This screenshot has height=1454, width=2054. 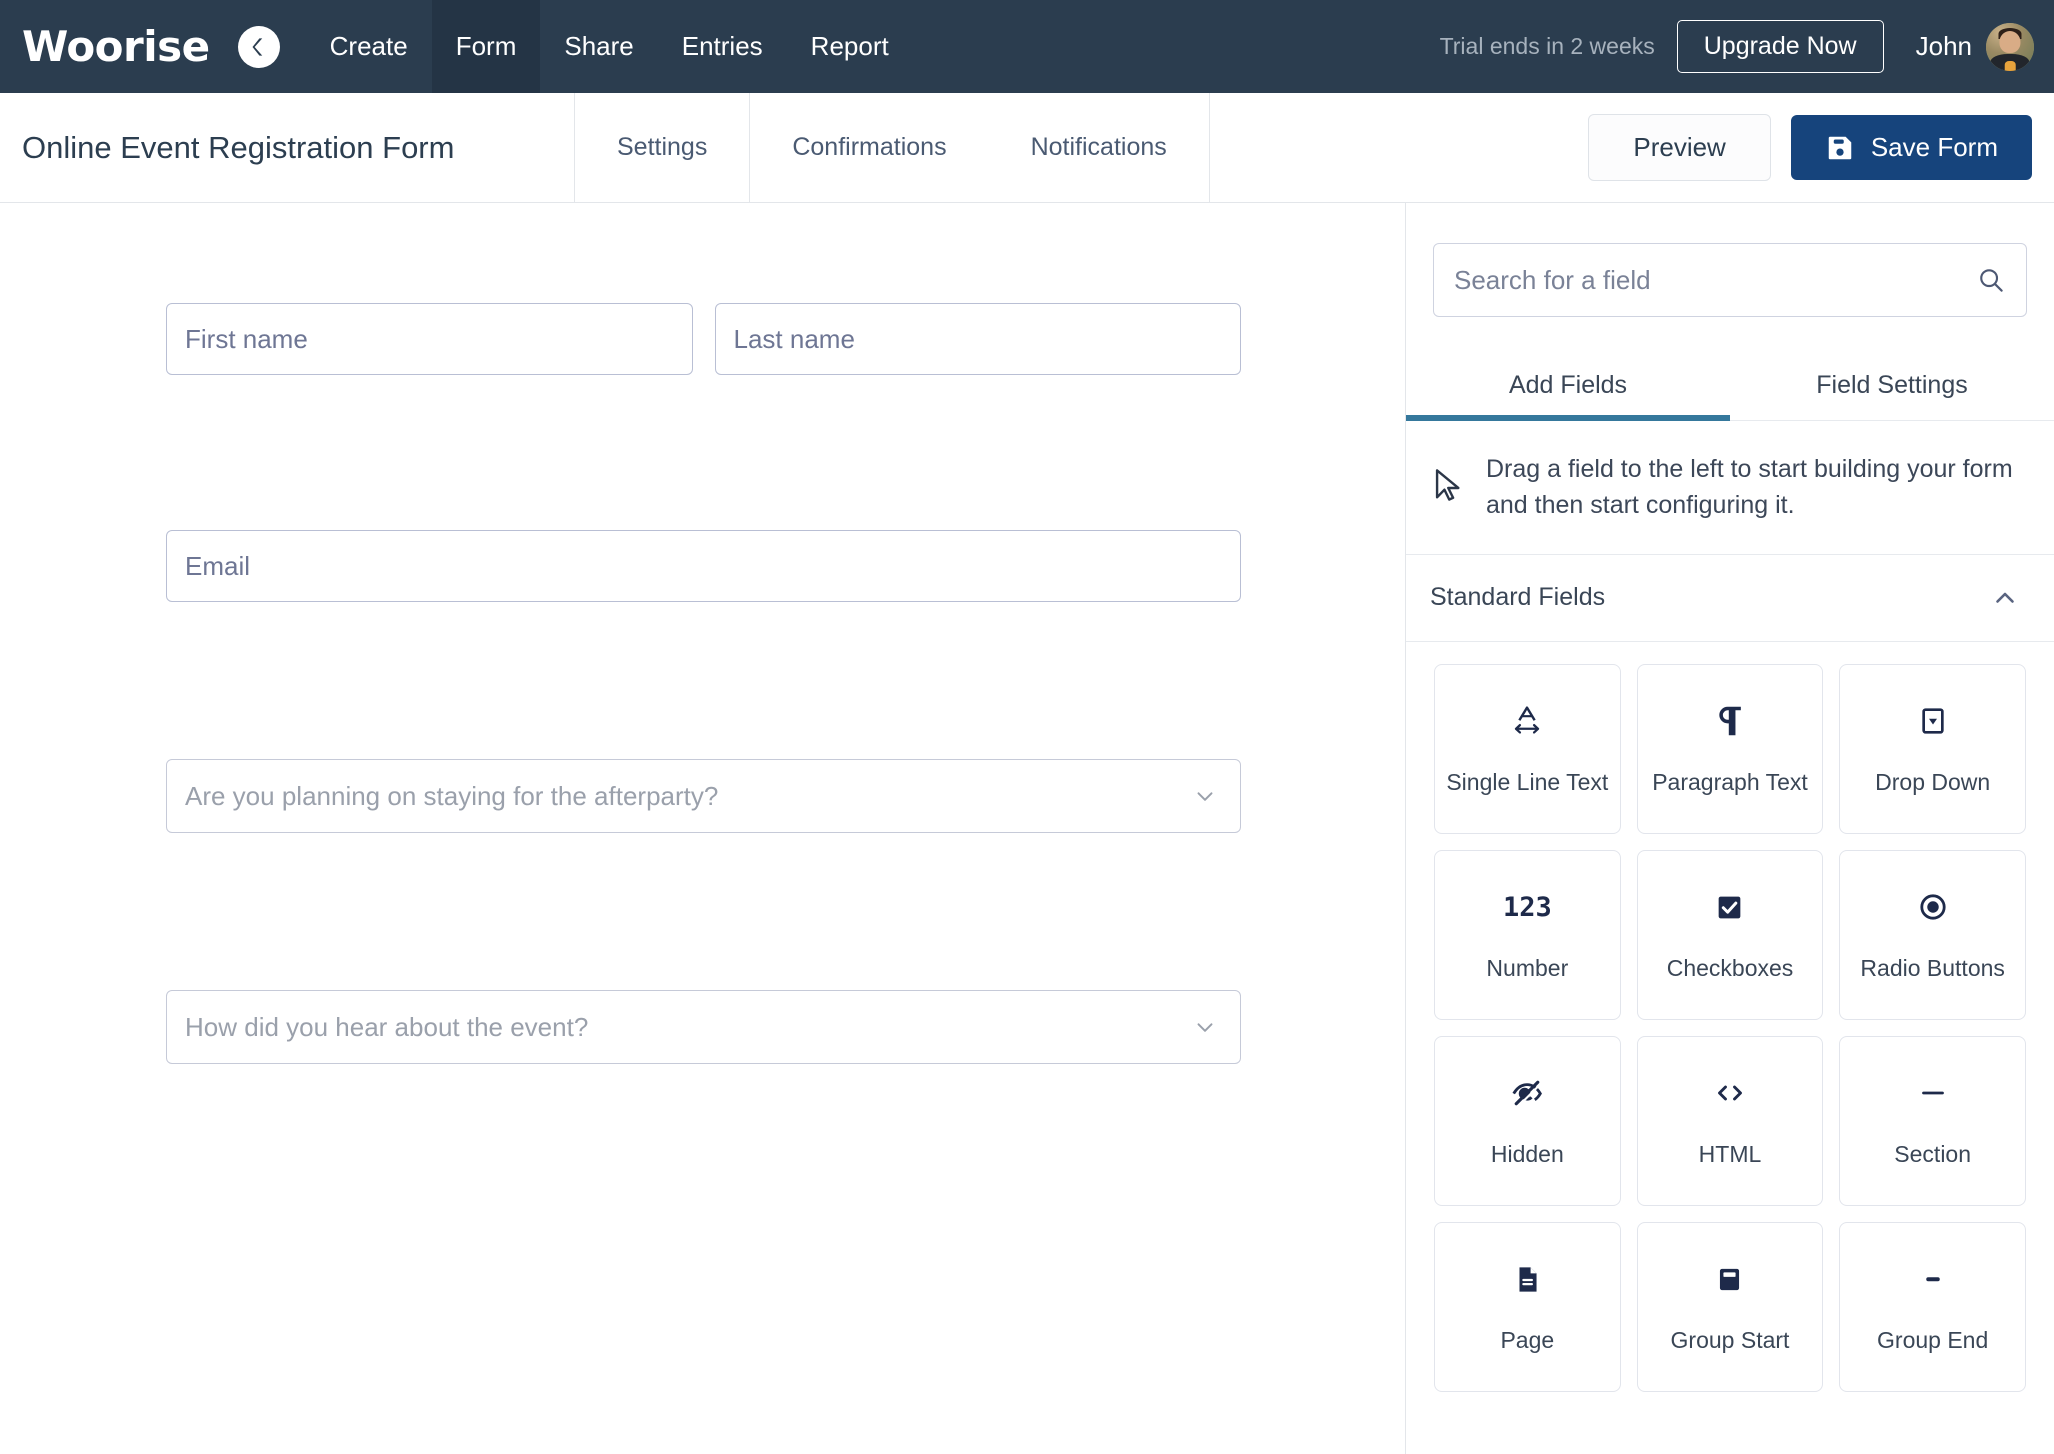 I want to click on nav-right-group: Trial ends in 2 weeks Upgrade Now John, so click(x=1747, y=46).